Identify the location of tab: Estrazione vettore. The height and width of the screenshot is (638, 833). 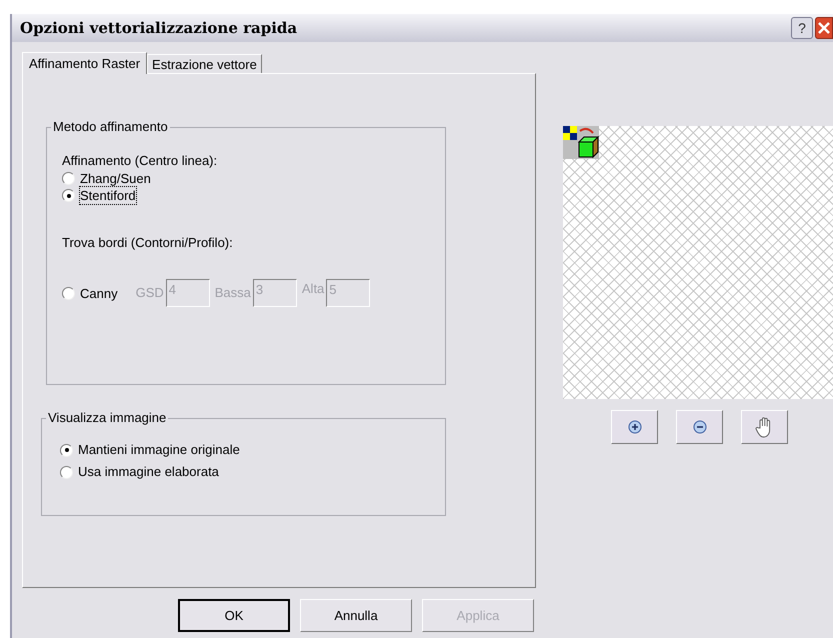
(204, 63).